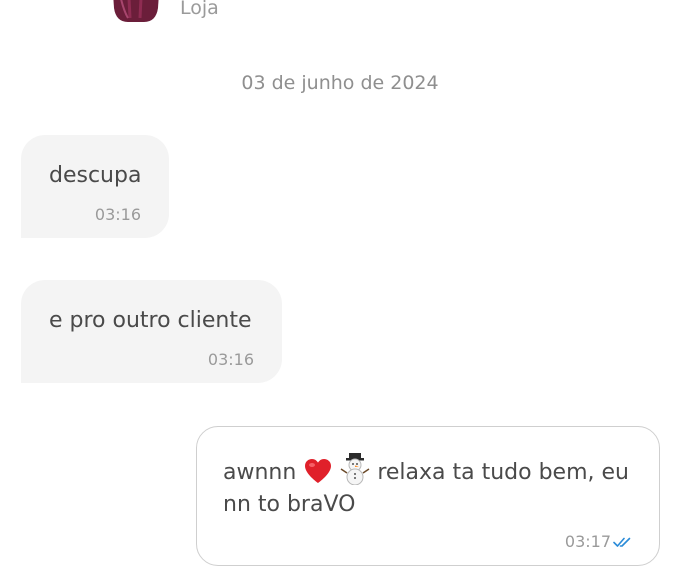 The height and width of the screenshot is (582, 680). What do you see at coordinates (136, 12) in the screenshot?
I see `store-avatar-icon` at bounding box center [136, 12].